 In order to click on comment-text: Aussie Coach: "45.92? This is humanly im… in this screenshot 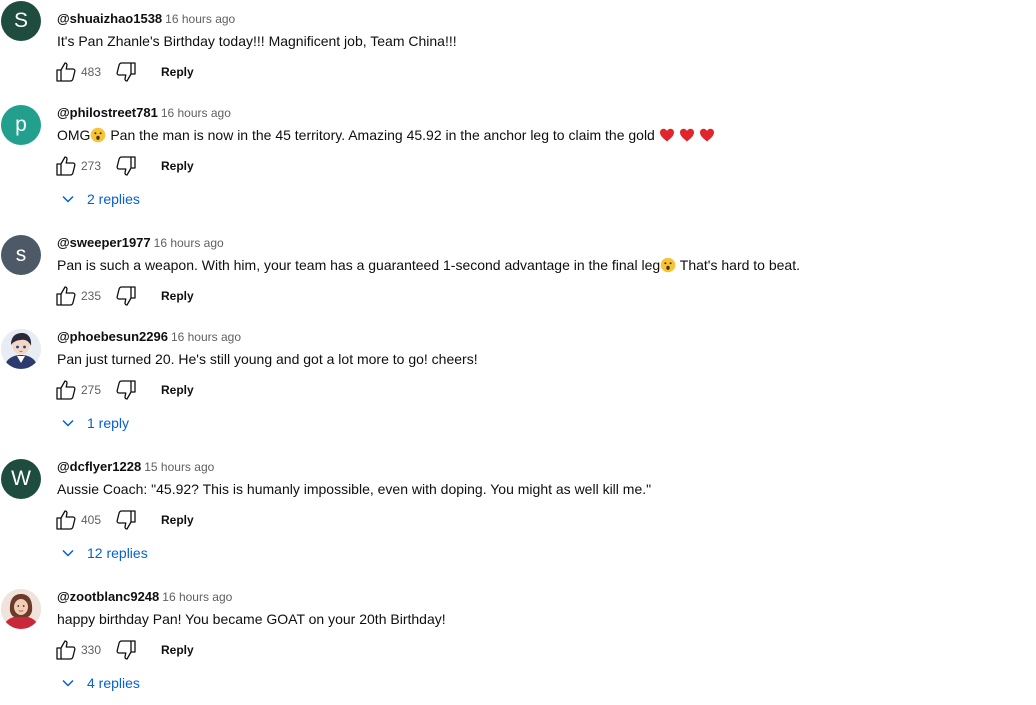, I will do `click(354, 489)`.